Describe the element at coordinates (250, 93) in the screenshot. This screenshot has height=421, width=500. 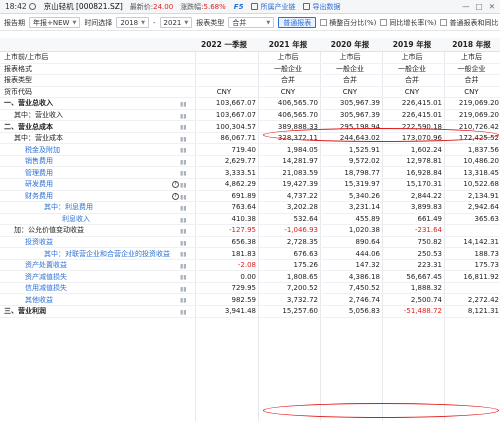
I see `table-row: 货币代码 CNY CNY CNY CNY CNY` at that location.